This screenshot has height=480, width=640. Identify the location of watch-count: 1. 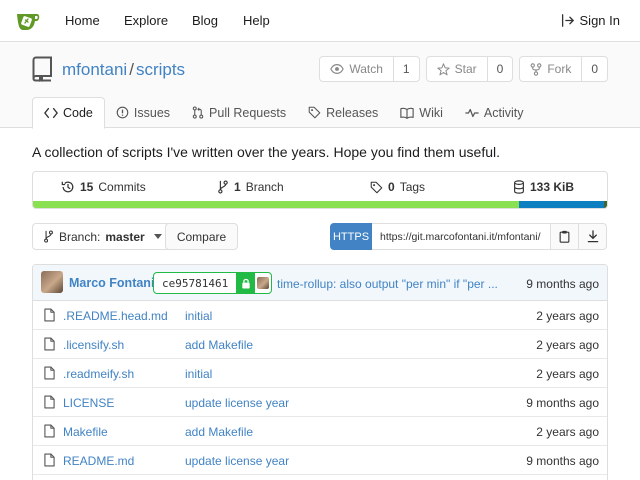
(406, 69).